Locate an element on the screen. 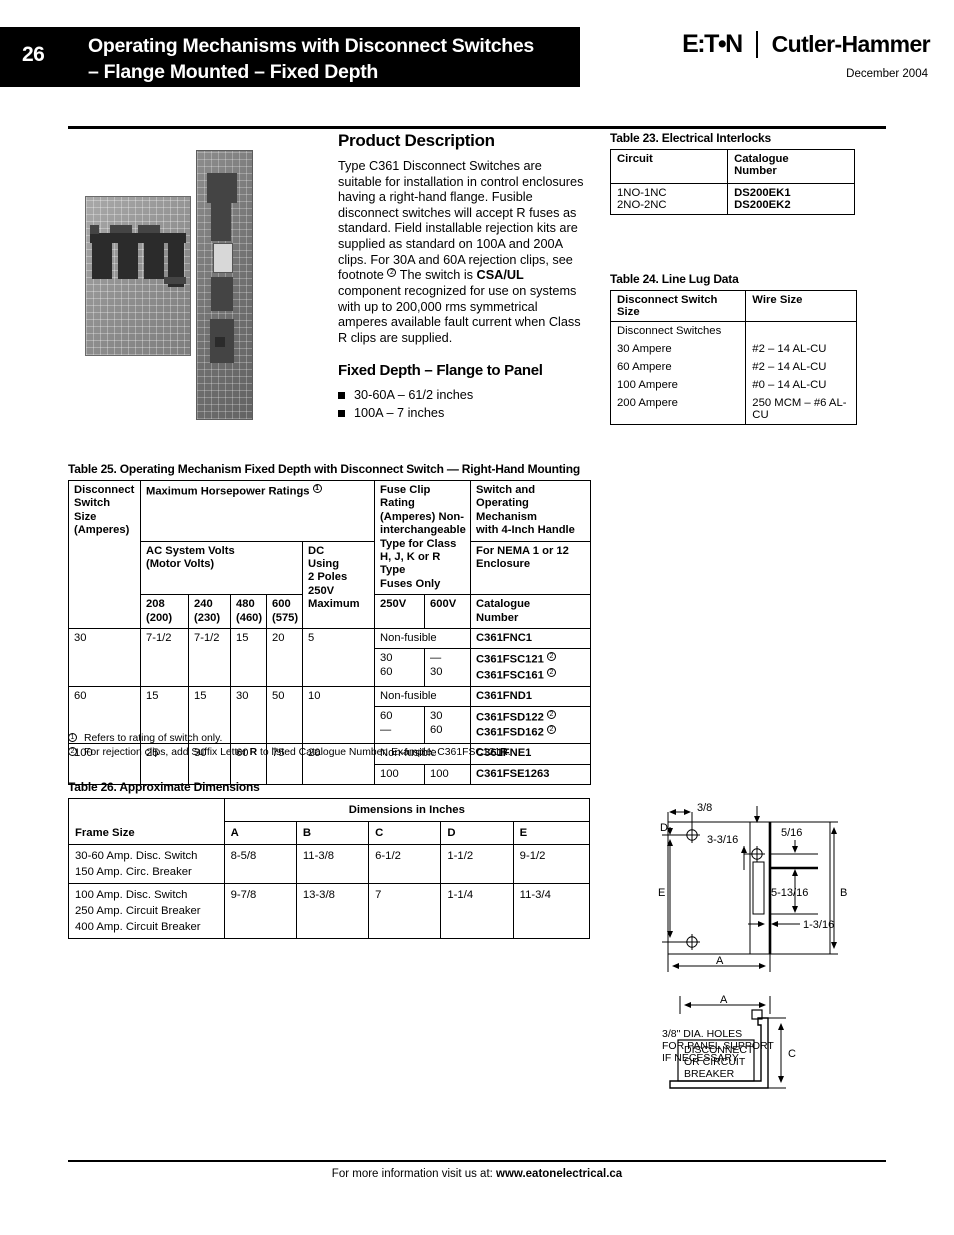 Image resolution: width=954 pixels, height=1235 pixels. cell-wire-size: #2 – 14 AL-CU is located at coordinates (801, 349).